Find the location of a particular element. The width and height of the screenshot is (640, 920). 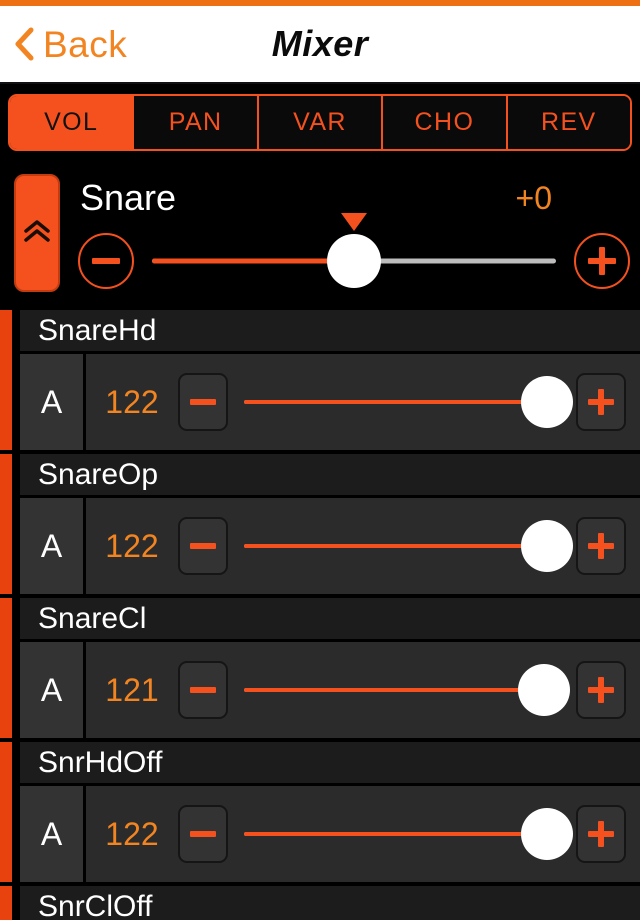

master-plus-button is located at coordinates (602, 261).